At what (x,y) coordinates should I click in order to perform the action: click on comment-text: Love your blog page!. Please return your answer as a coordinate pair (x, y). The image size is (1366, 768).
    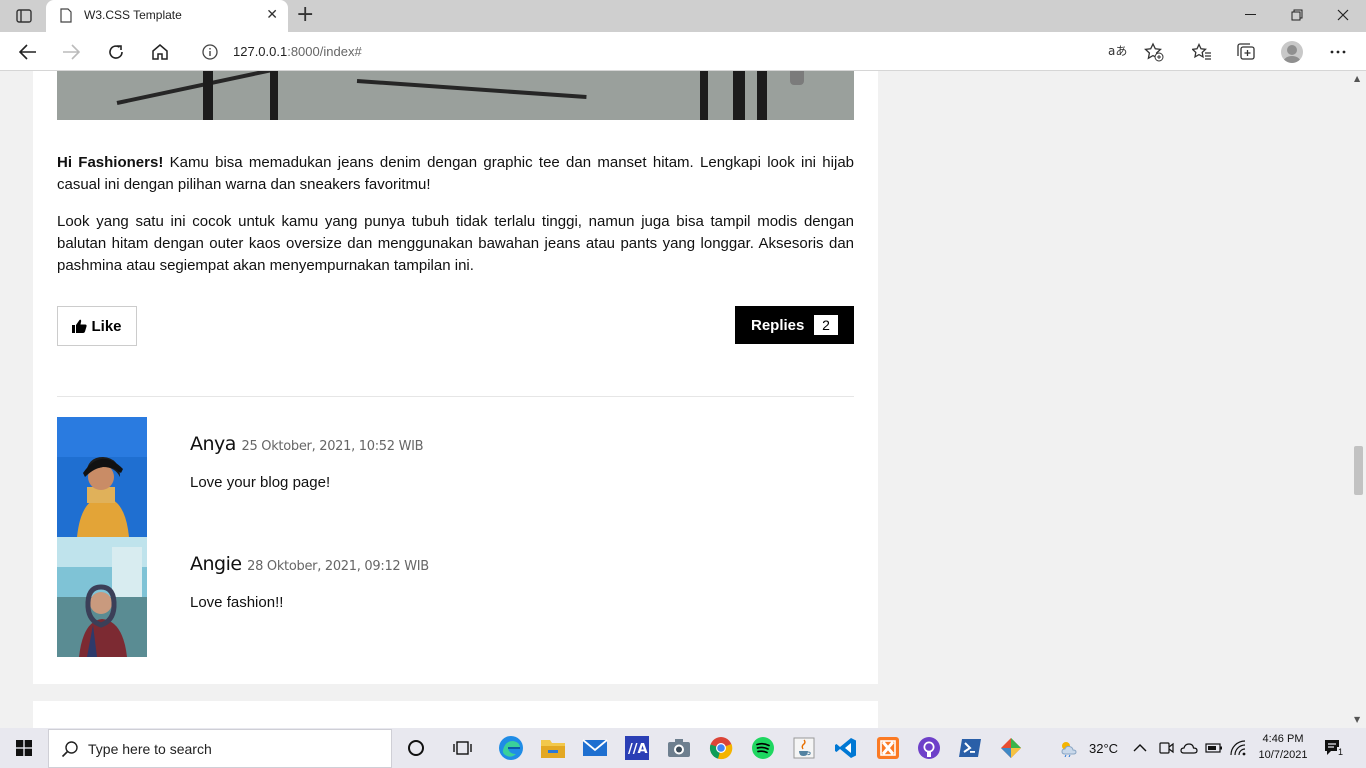
    Looking at the image, I should click on (260, 482).